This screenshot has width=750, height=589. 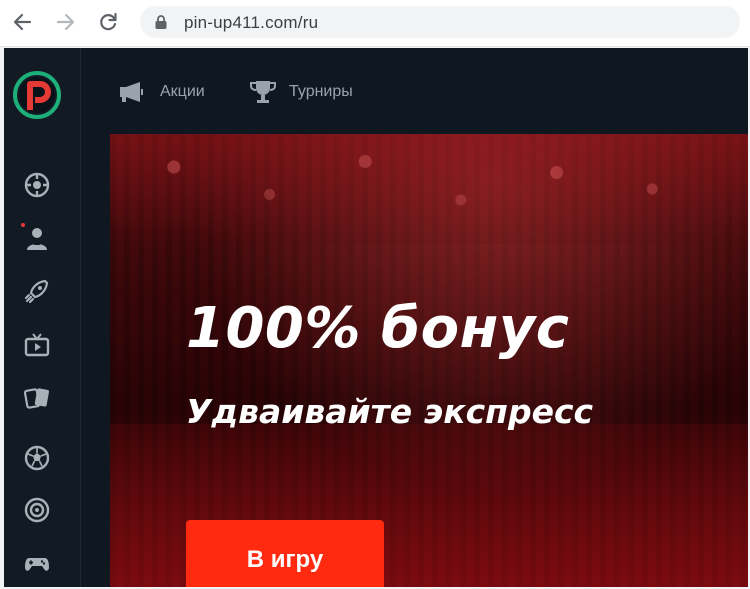 What do you see at coordinates (42, 317) in the screenshot?
I see `sidebar` at bounding box center [42, 317].